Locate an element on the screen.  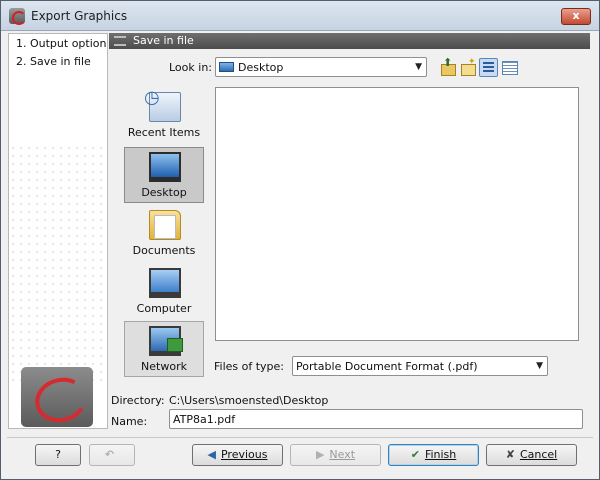
checkmark-icon: ✔ is located at coordinates (415, 454).